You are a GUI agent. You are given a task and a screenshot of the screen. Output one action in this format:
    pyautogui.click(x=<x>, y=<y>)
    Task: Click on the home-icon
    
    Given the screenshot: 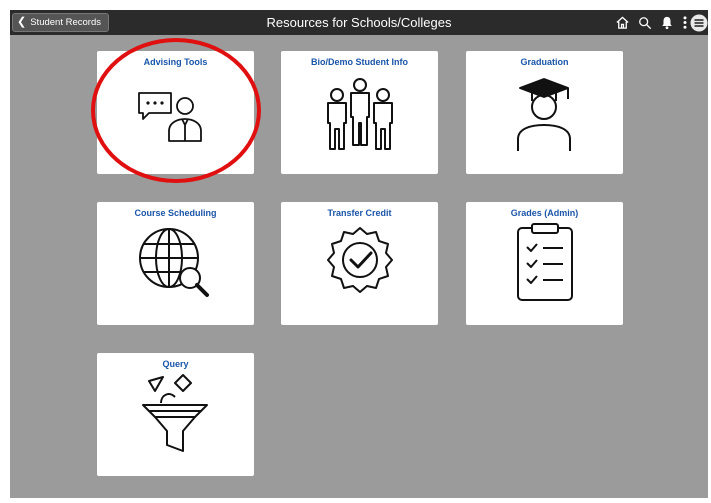 What is the action you would take?
    pyautogui.click(x=622, y=22)
    